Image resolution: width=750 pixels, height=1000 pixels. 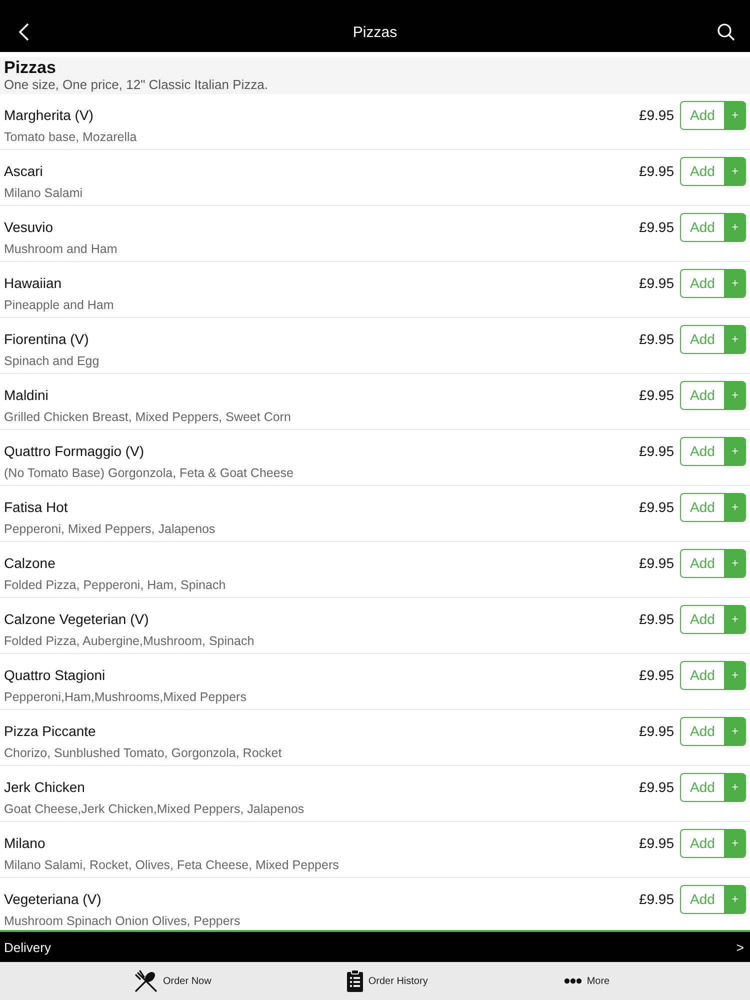 What do you see at coordinates (355, 981) in the screenshot?
I see `clipboard-icon` at bounding box center [355, 981].